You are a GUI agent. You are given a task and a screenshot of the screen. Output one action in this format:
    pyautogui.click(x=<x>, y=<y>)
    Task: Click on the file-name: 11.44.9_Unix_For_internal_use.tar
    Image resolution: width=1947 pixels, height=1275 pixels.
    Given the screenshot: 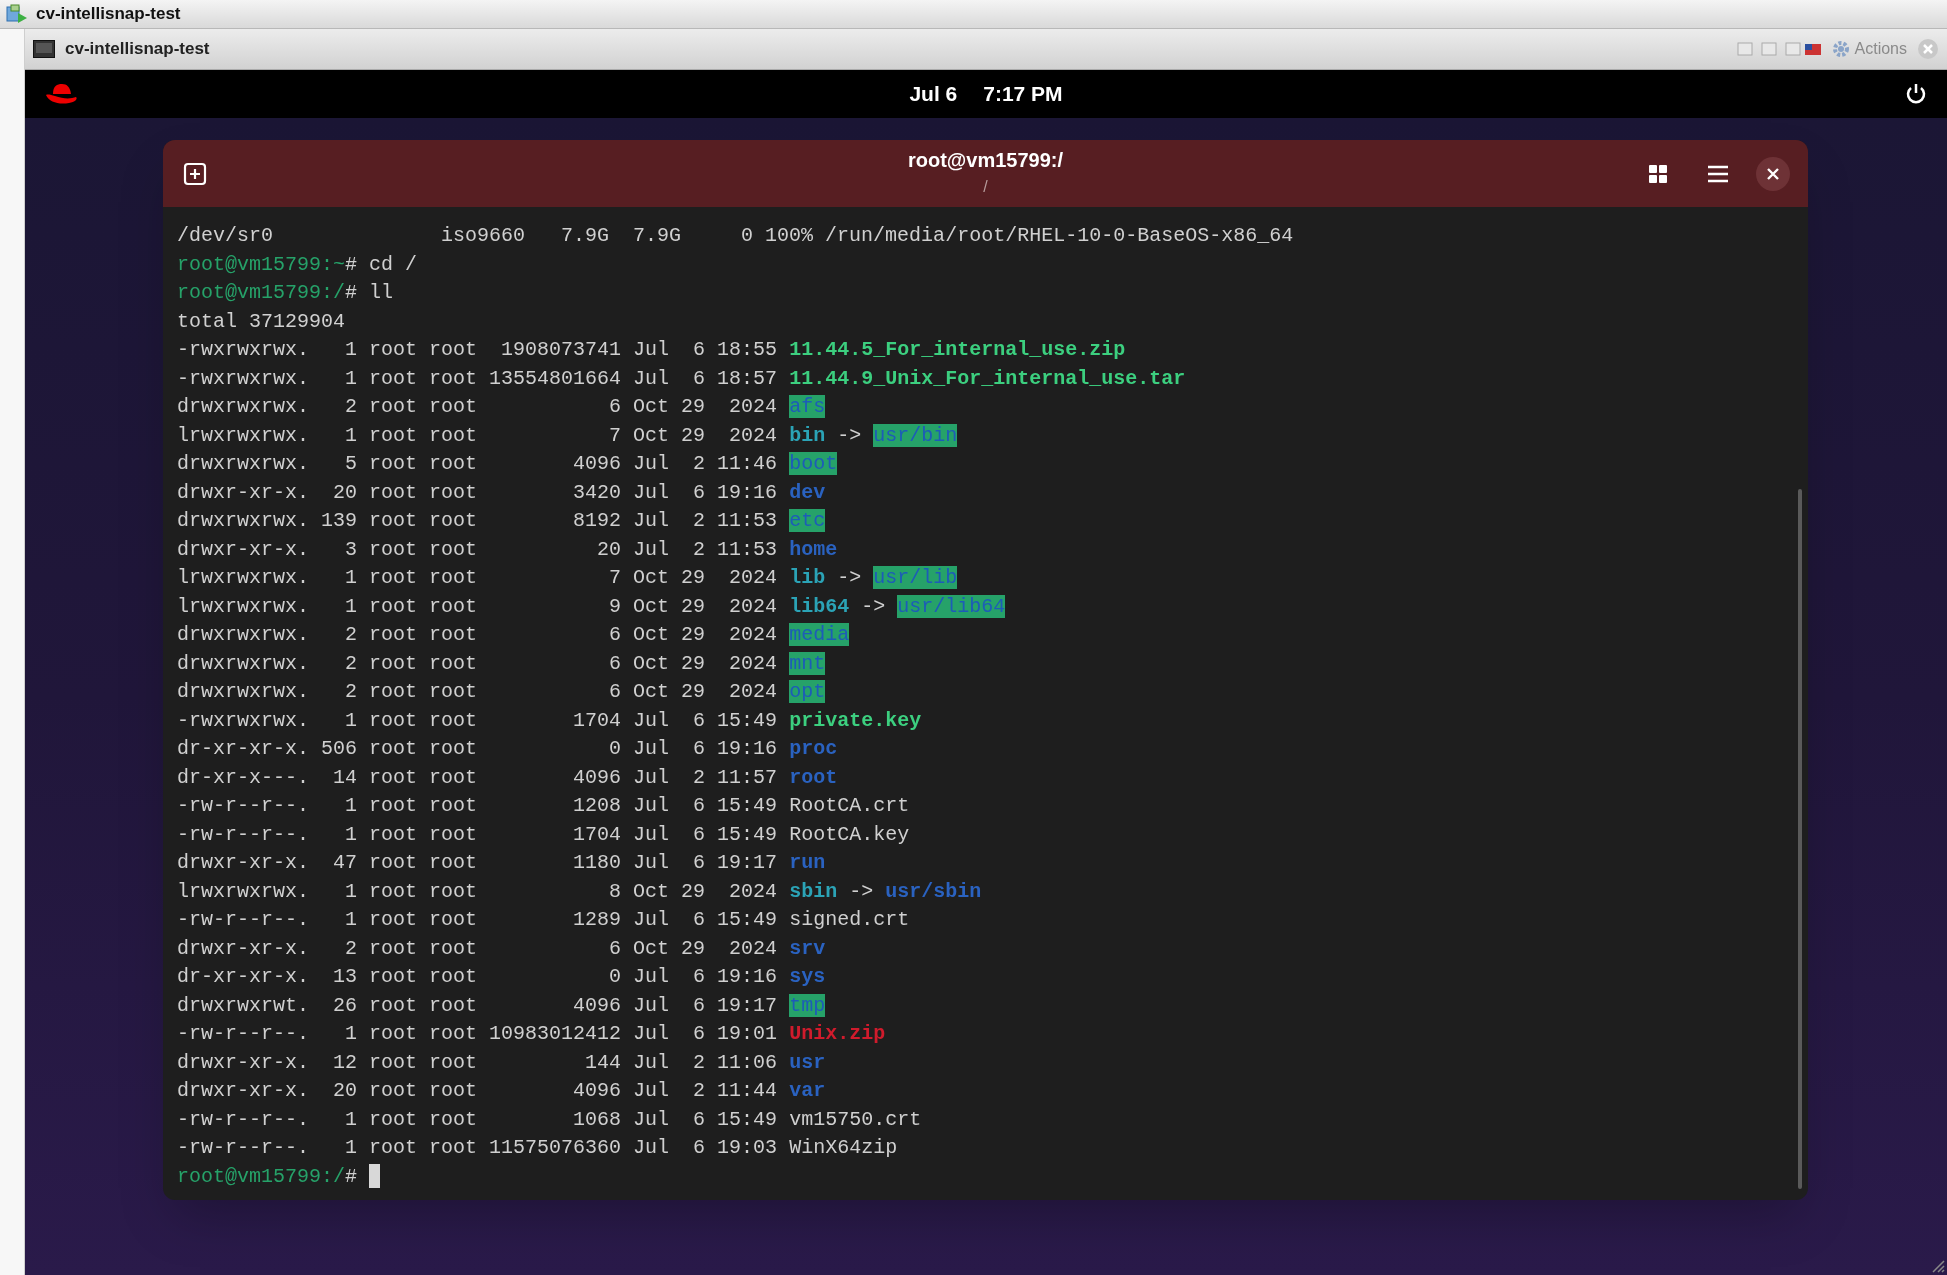 What is the action you would take?
    pyautogui.click(x=987, y=378)
    